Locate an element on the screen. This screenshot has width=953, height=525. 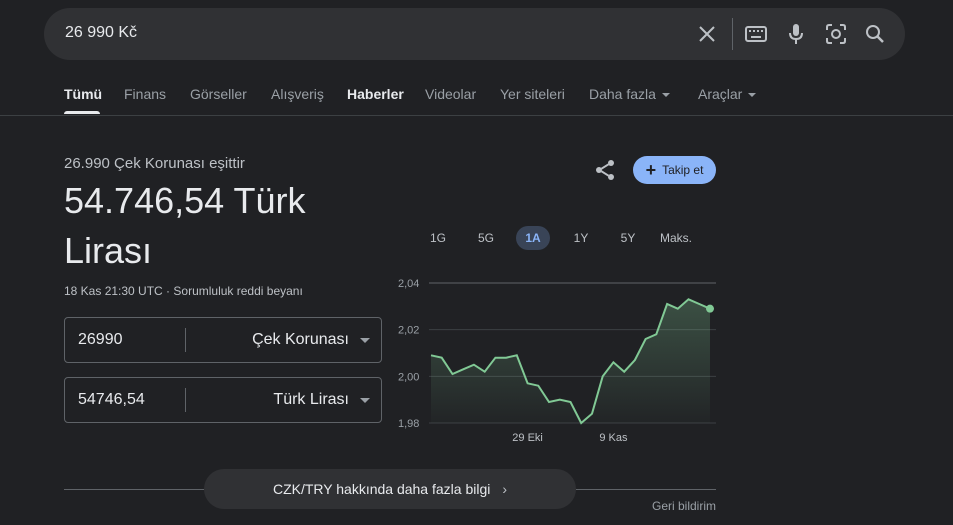
tab-tools-label: Araçlar is located at coordinates (720, 94).